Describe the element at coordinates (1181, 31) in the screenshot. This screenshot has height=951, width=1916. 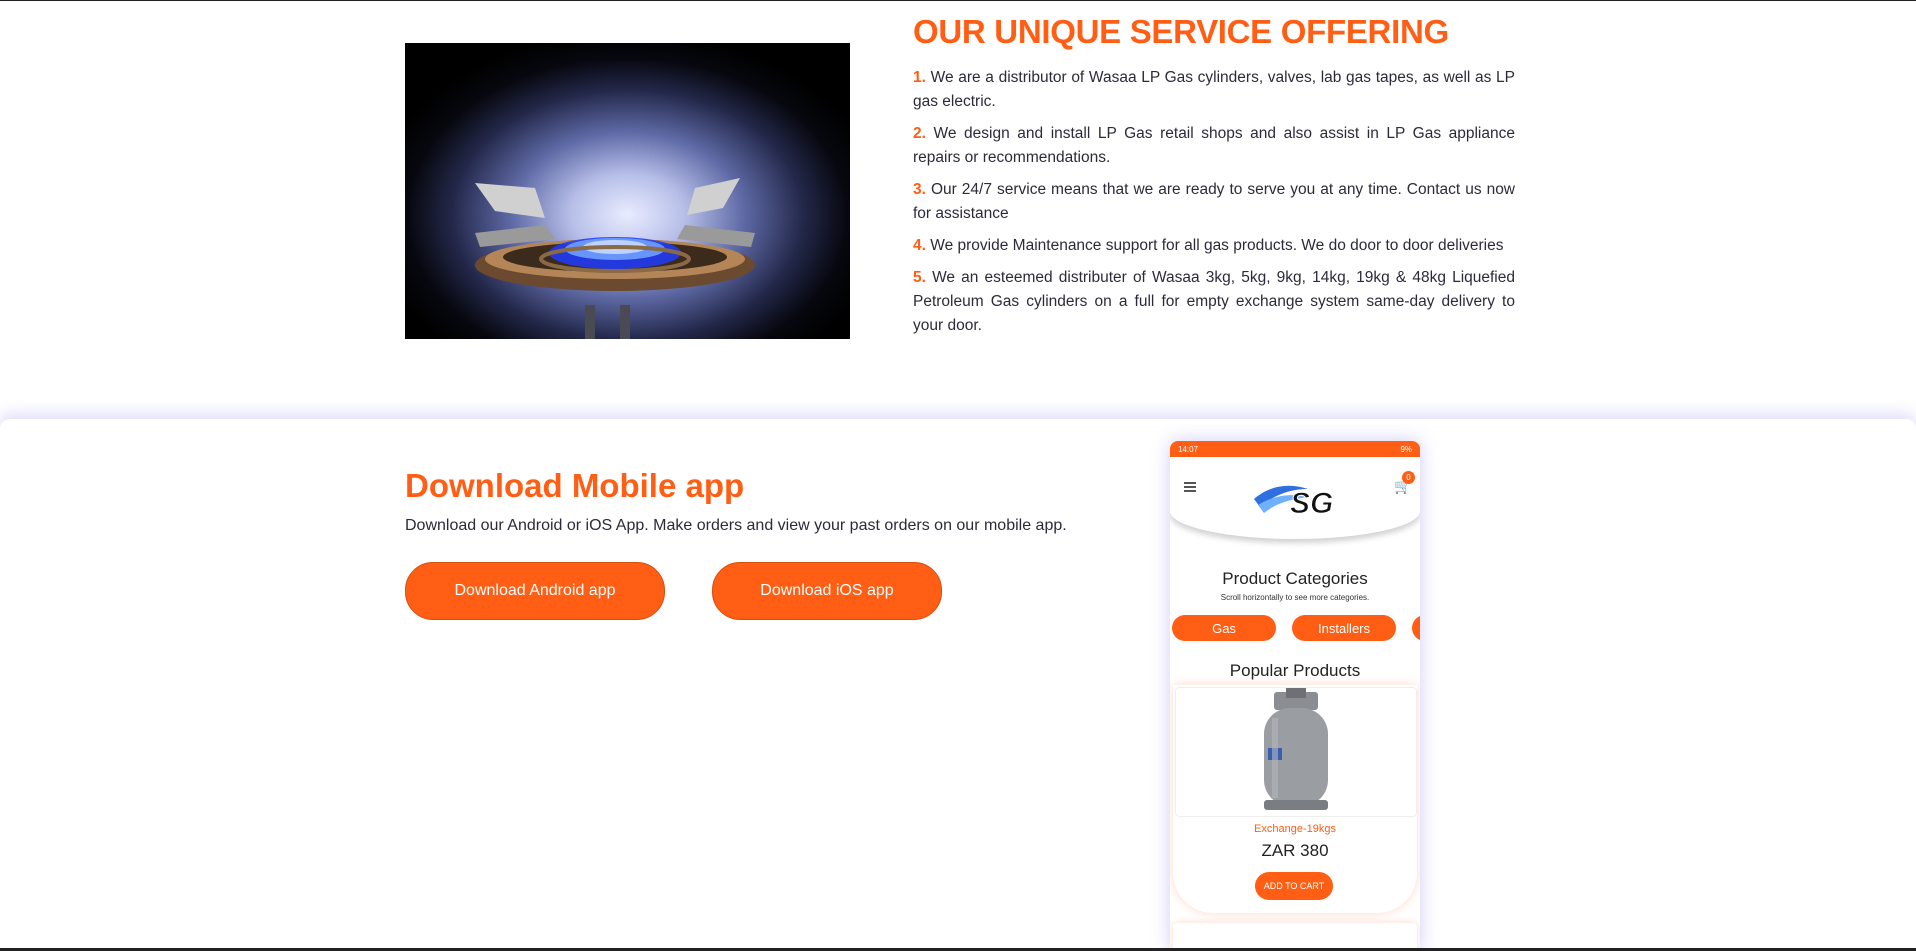
I see `service-title: OUR UNIQUE SERVICE OFFERING` at that location.